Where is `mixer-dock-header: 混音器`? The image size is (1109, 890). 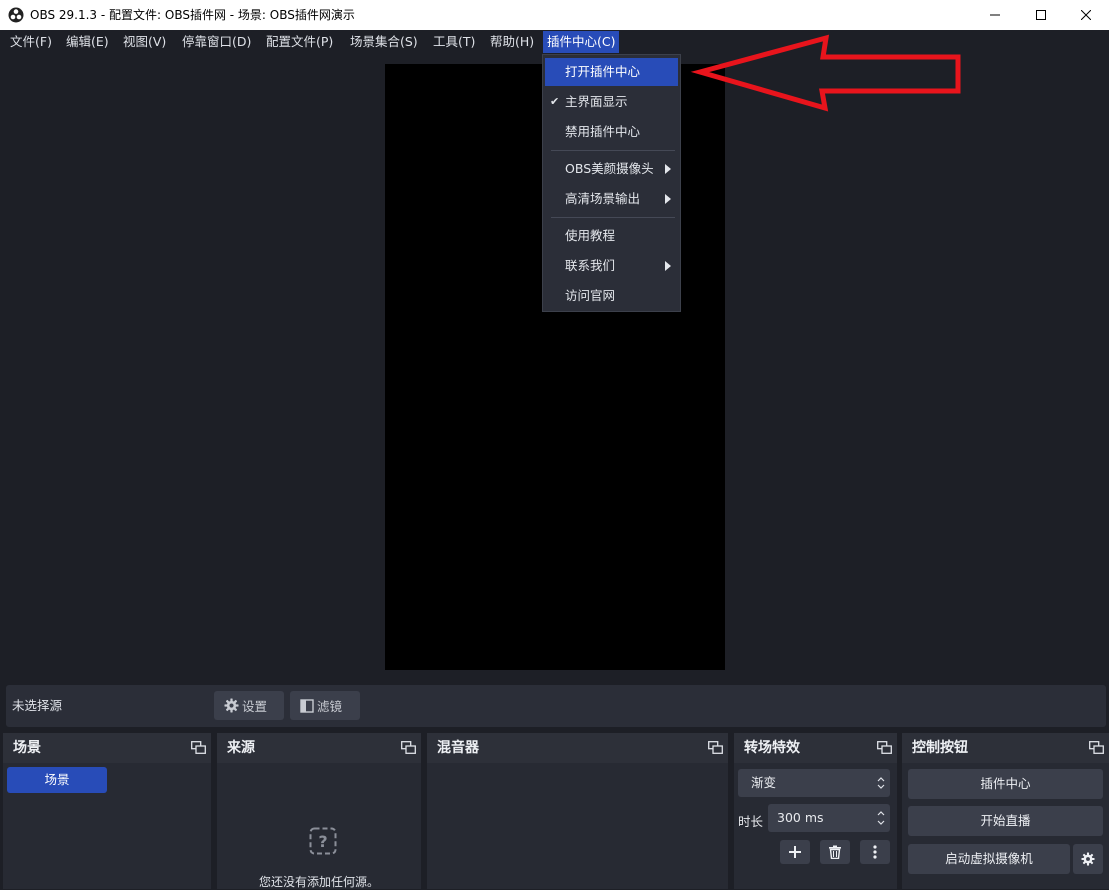 mixer-dock-header: 混音器 is located at coordinates (577, 748).